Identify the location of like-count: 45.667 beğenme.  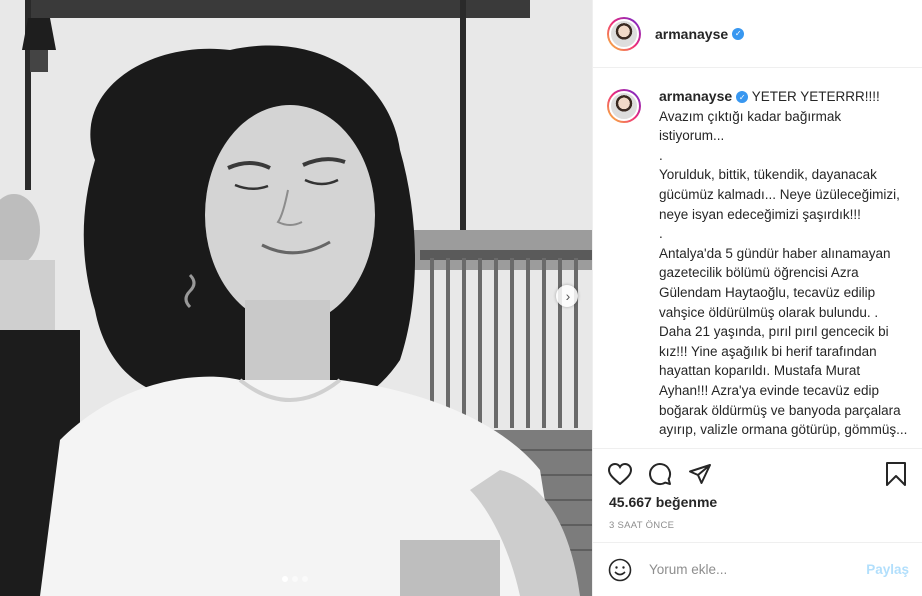
(663, 502).